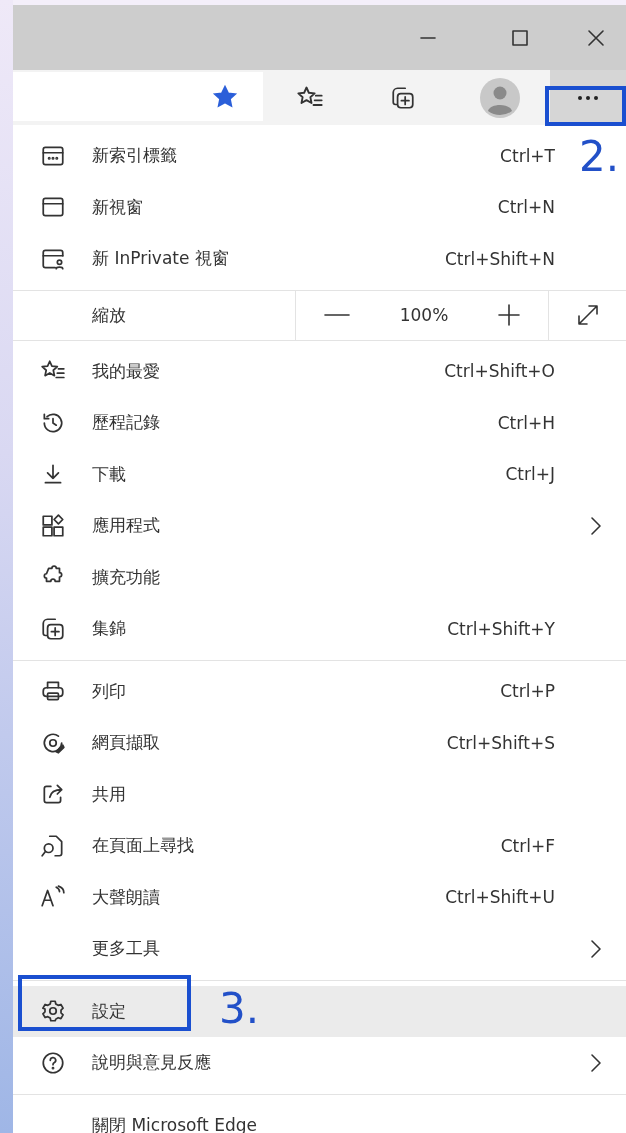  What do you see at coordinates (499, 258) in the screenshot?
I see `shortcut-text: Ctrl+Shift+N` at bounding box center [499, 258].